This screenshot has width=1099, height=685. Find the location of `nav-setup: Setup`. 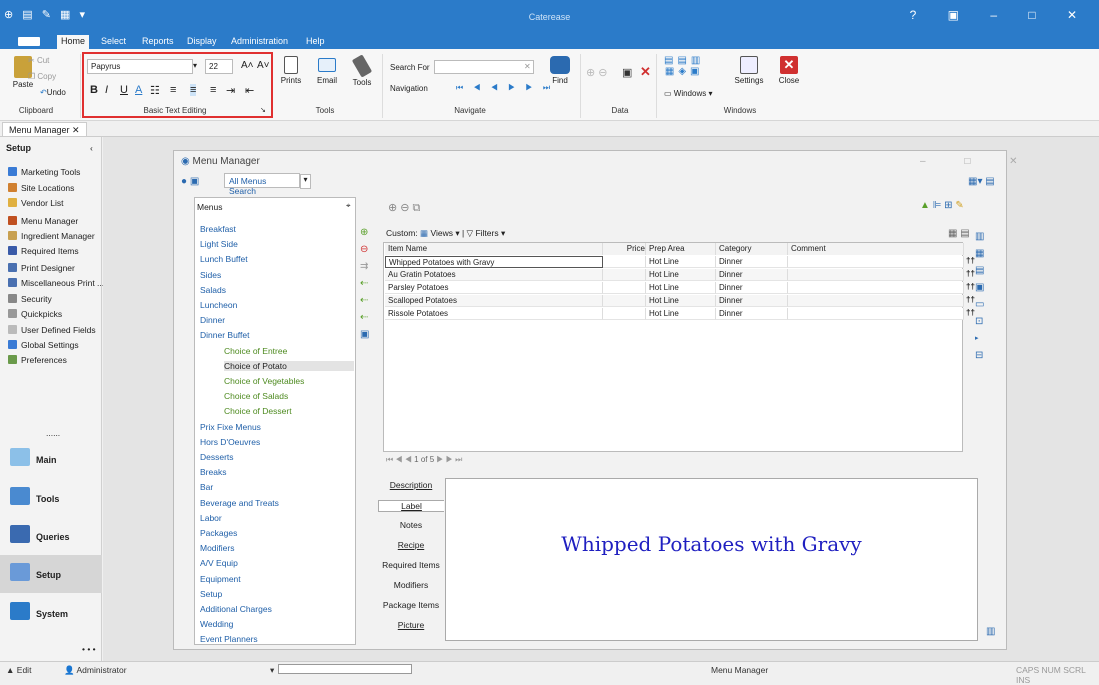

nav-setup: Setup is located at coordinates (51, 574).